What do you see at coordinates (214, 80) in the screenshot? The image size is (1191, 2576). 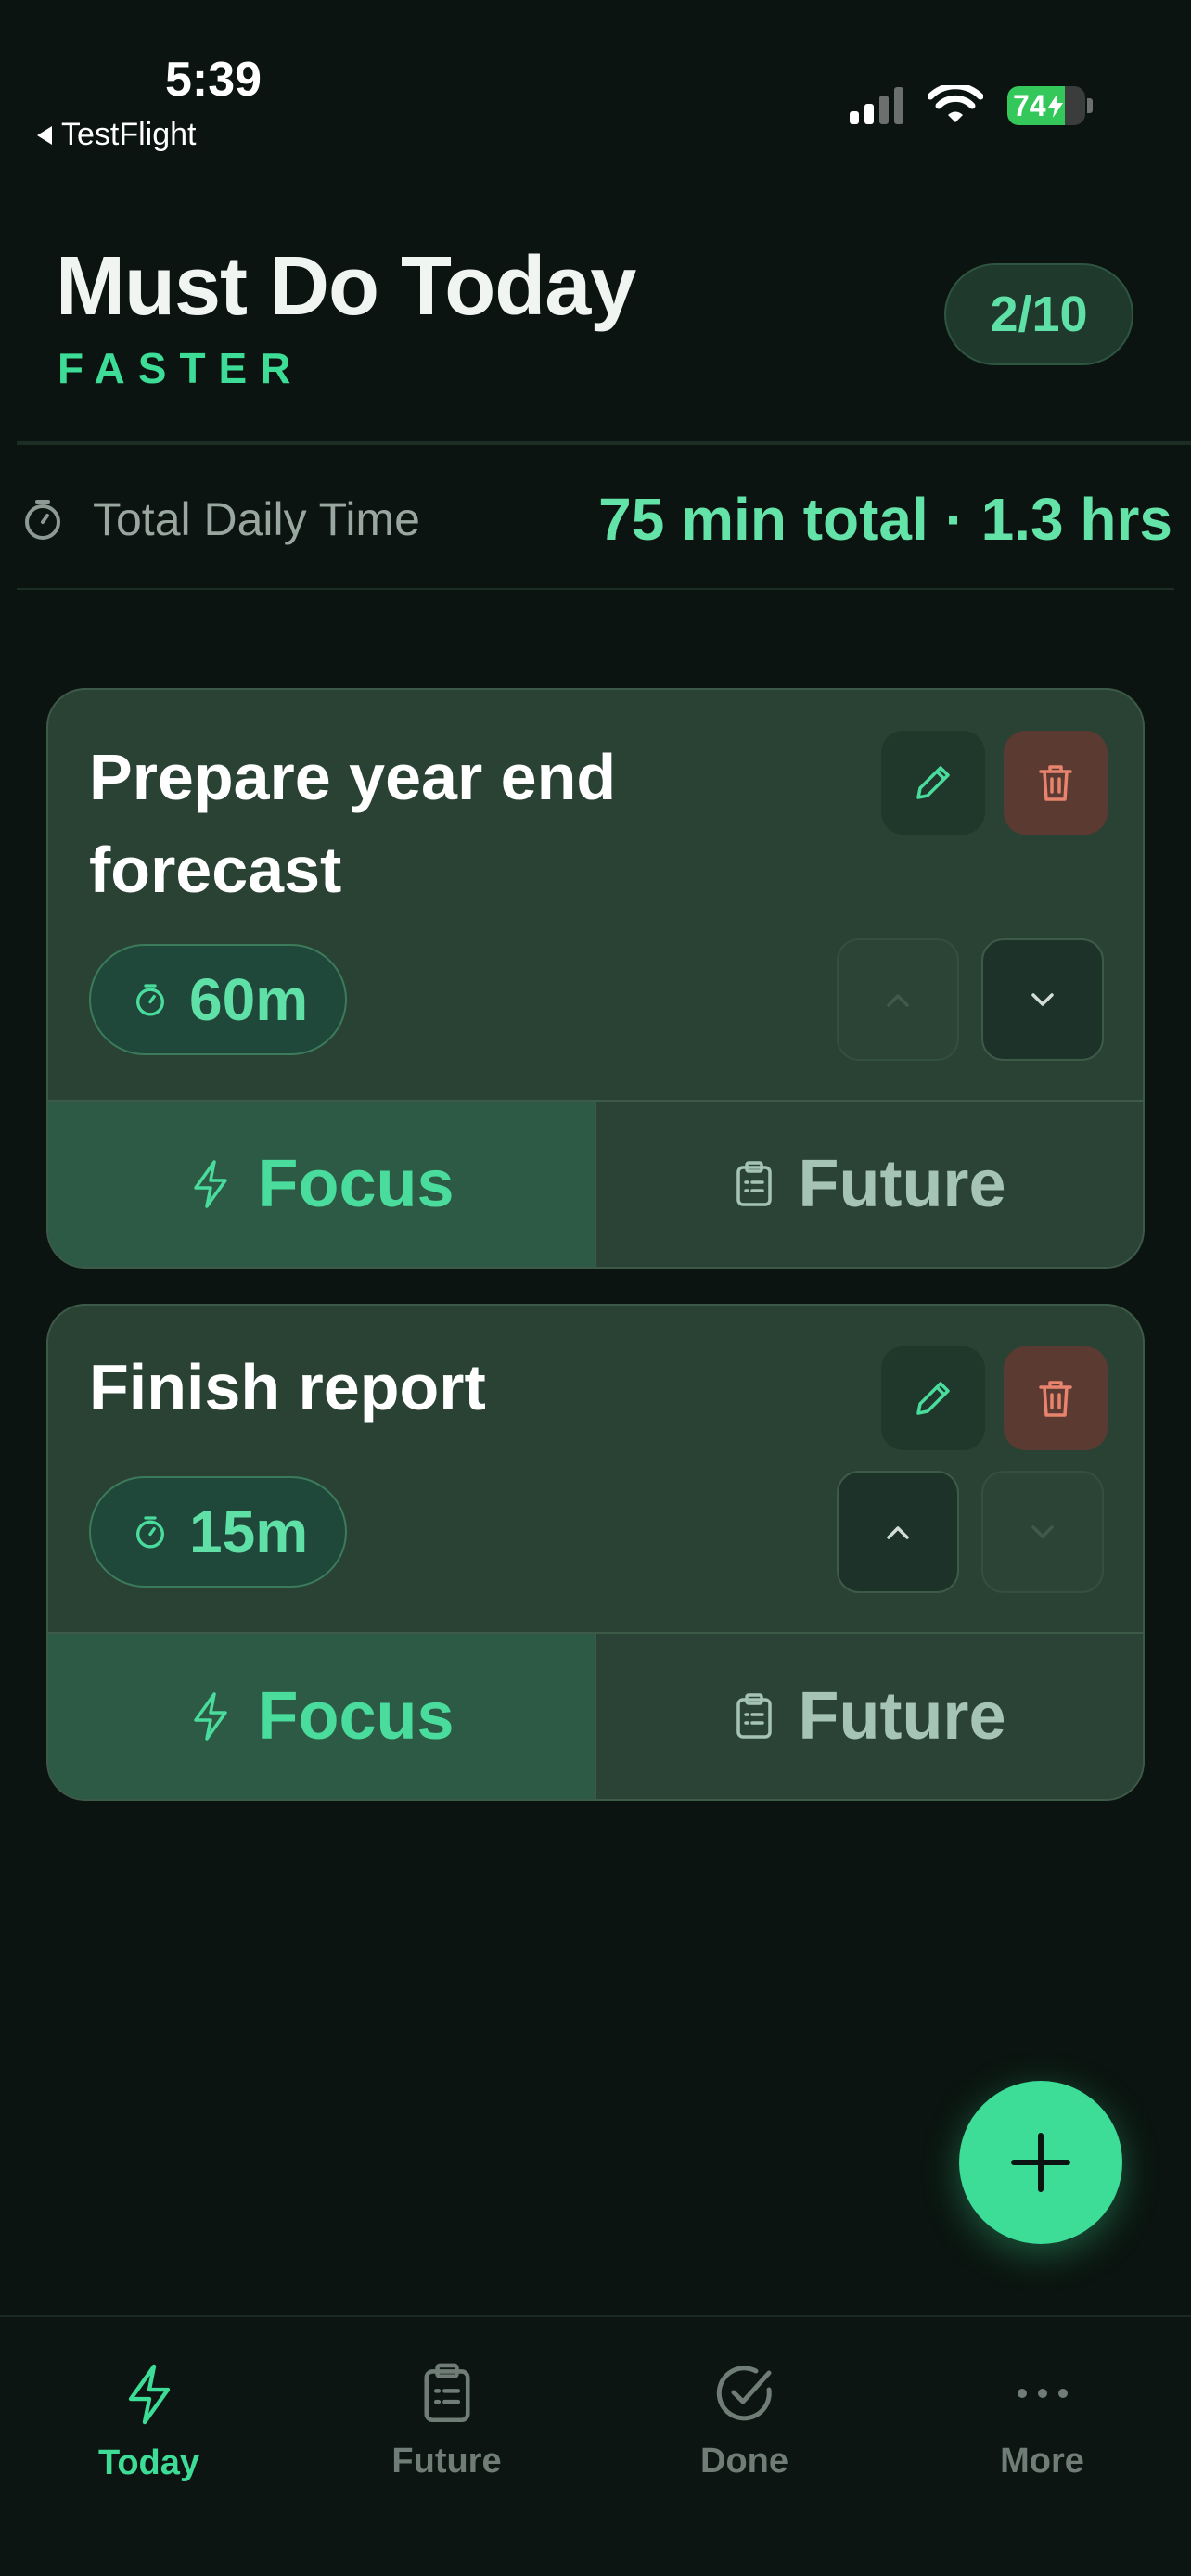 I see `status-time: 5:39` at bounding box center [214, 80].